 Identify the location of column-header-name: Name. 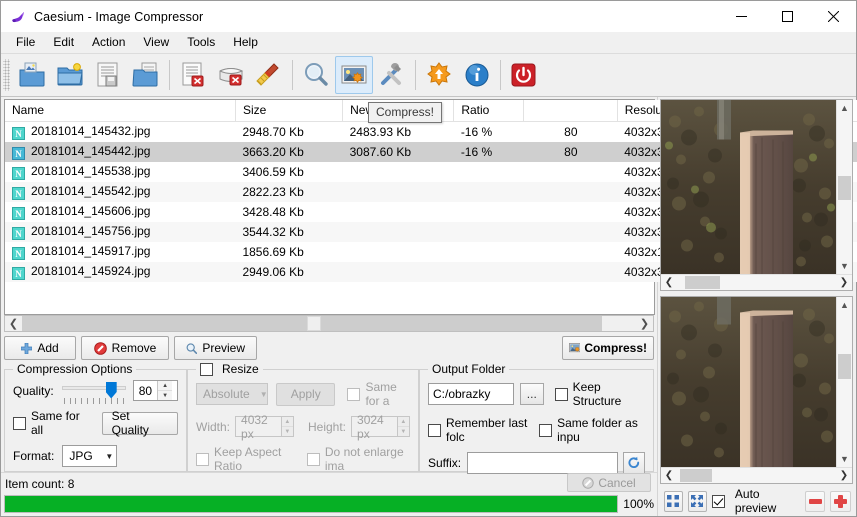
(120, 111).